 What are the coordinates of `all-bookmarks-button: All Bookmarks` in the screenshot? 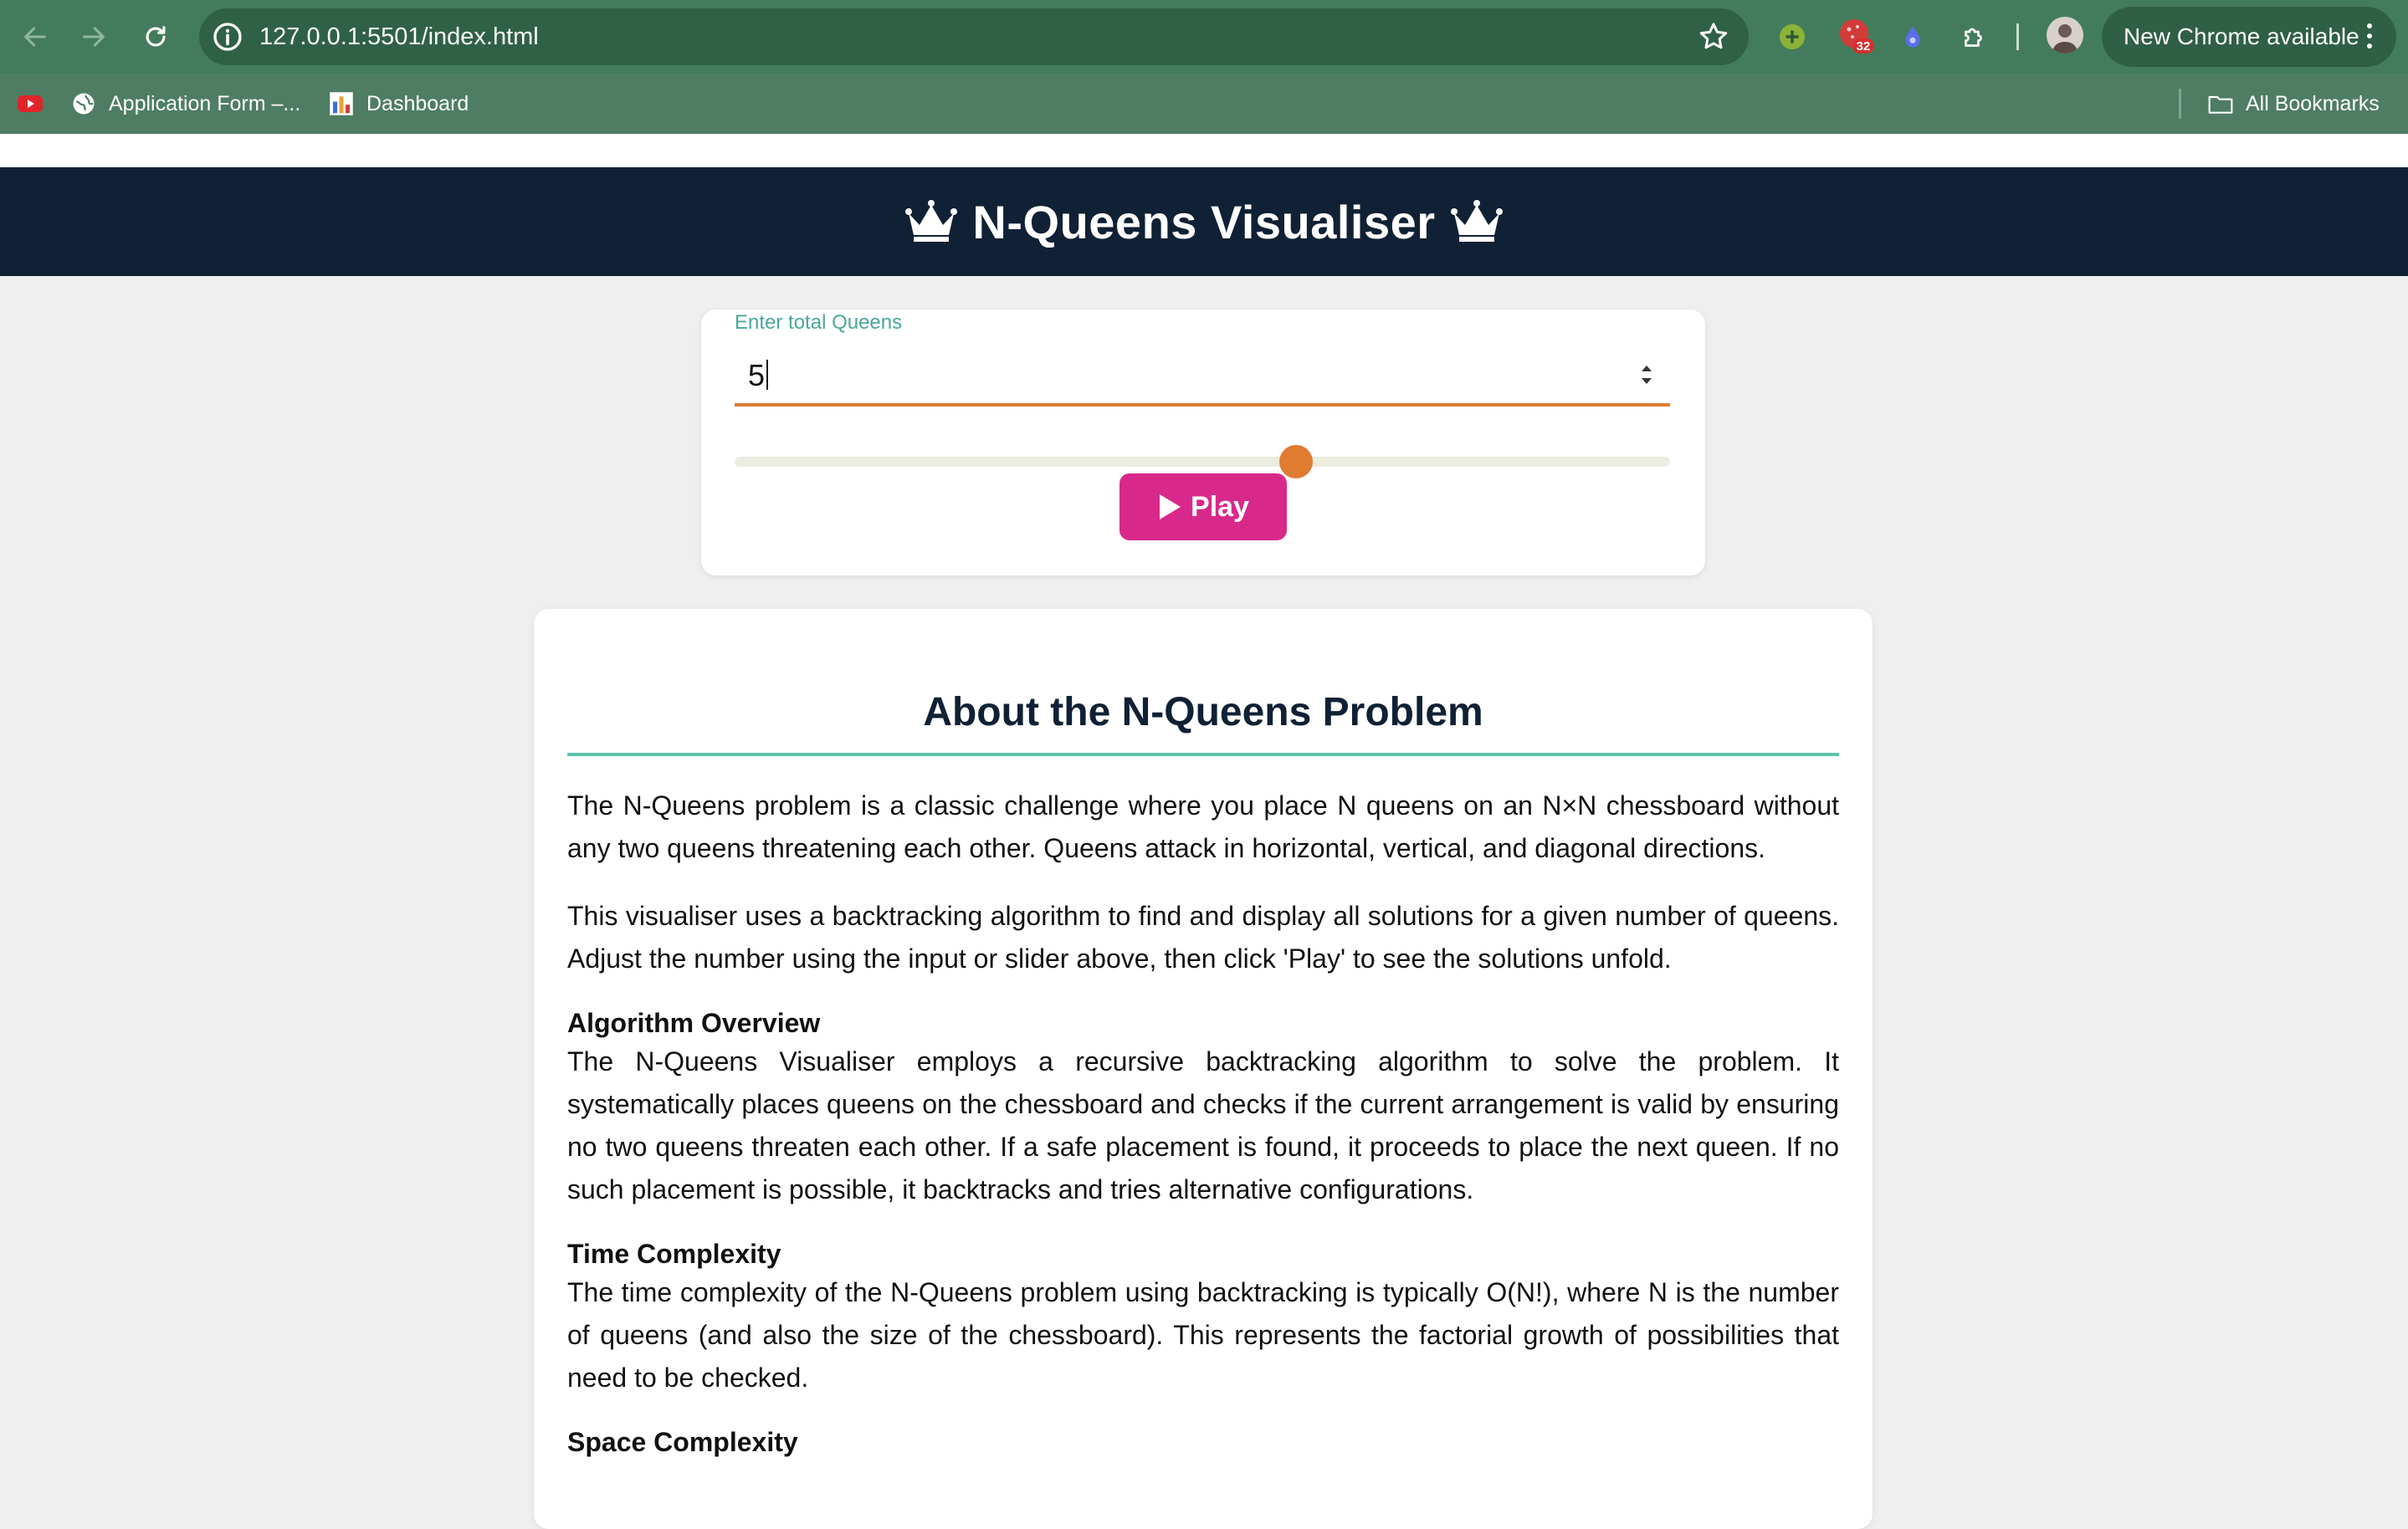 It's located at (2293, 104).